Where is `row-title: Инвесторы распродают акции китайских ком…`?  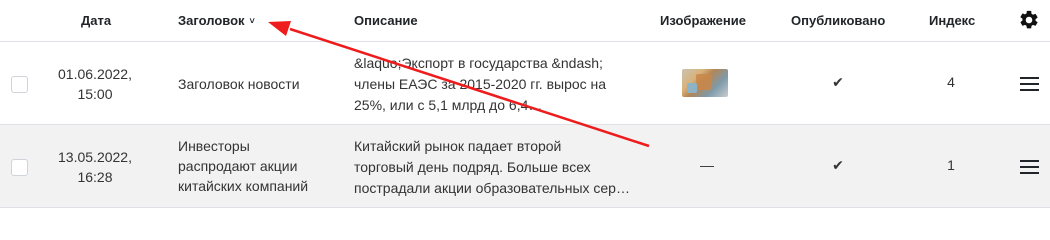 row-title: Инвесторы распродают акции китайских ком… is located at coordinates (258, 166).